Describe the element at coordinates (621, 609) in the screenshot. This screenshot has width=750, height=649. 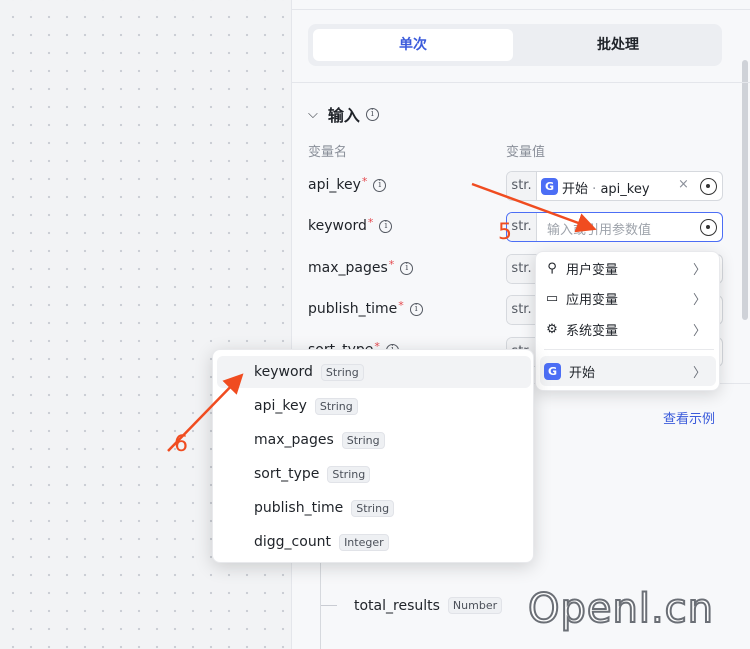
I see `watermark-logo: Openl.cn` at that location.